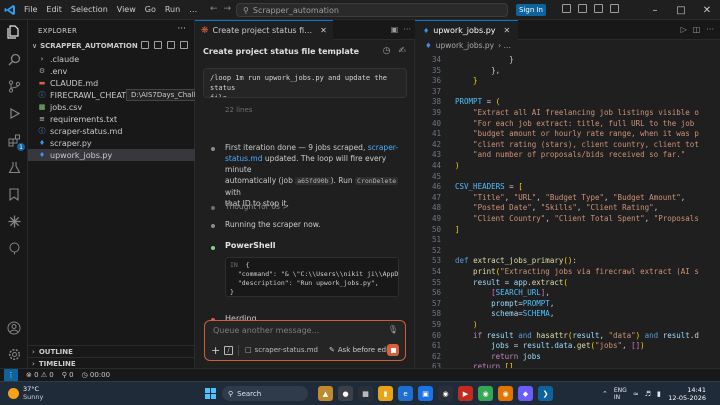 The width and height of the screenshot is (720, 405). I want to click on code-line: 55 result = app.extract(, so click(567, 283).